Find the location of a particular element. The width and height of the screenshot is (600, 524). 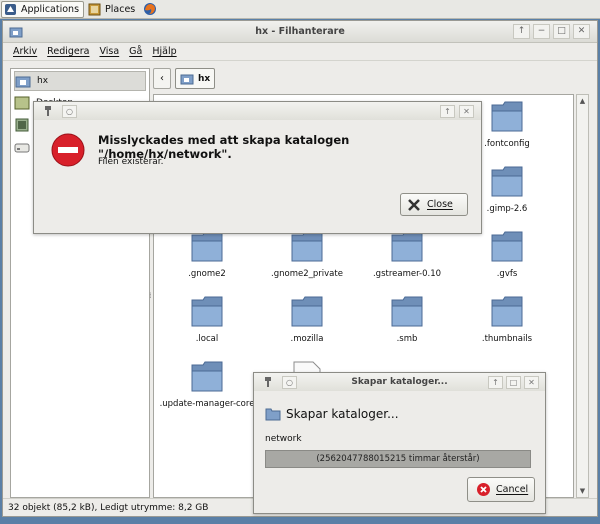

close-icon is located at coordinates (414, 204).